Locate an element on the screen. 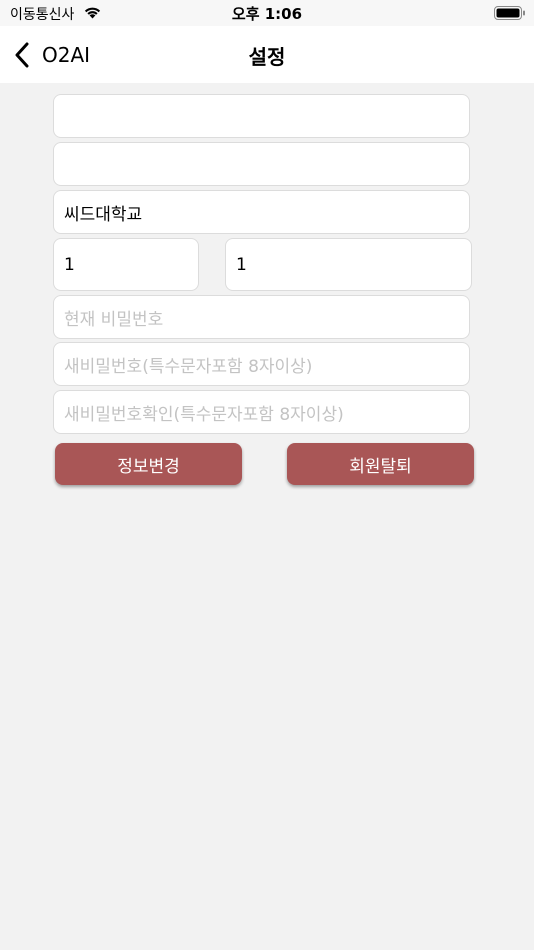  field-2-input is located at coordinates (261, 164).